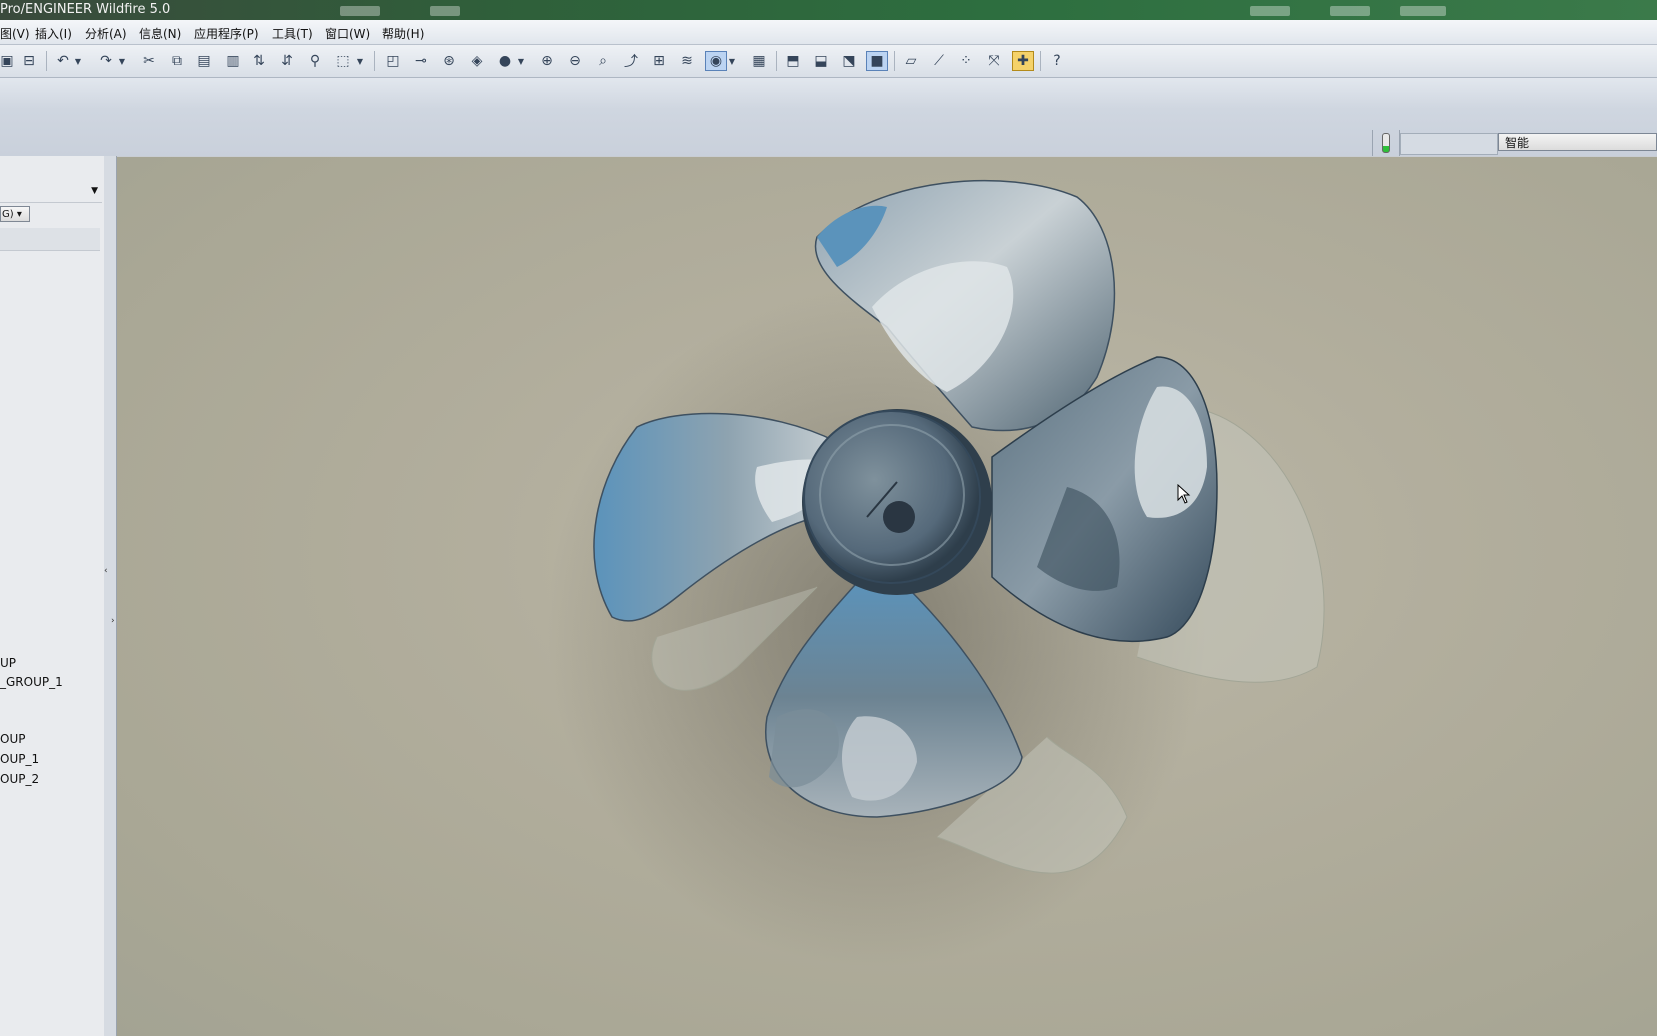  What do you see at coordinates (911, 61) in the screenshot?
I see `plane-display-icon: ⏥` at bounding box center [911, 61].